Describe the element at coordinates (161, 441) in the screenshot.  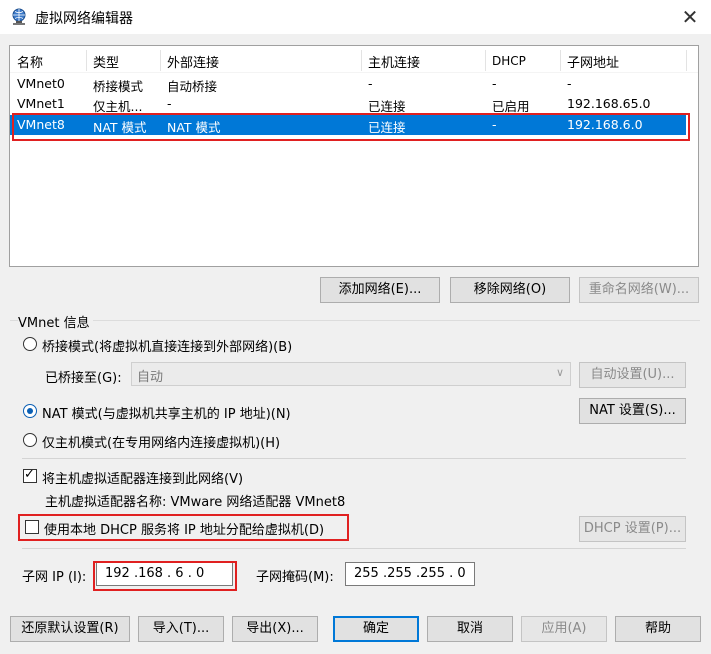
I see `host-only-label: 仅主机模式(在专用网络内连接虚拟机)(H)` at that location.